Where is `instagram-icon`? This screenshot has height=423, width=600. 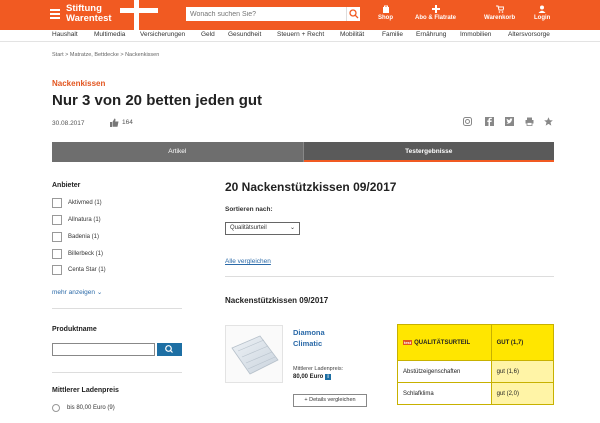
instagram-icon is located at coordinates (467, 121).